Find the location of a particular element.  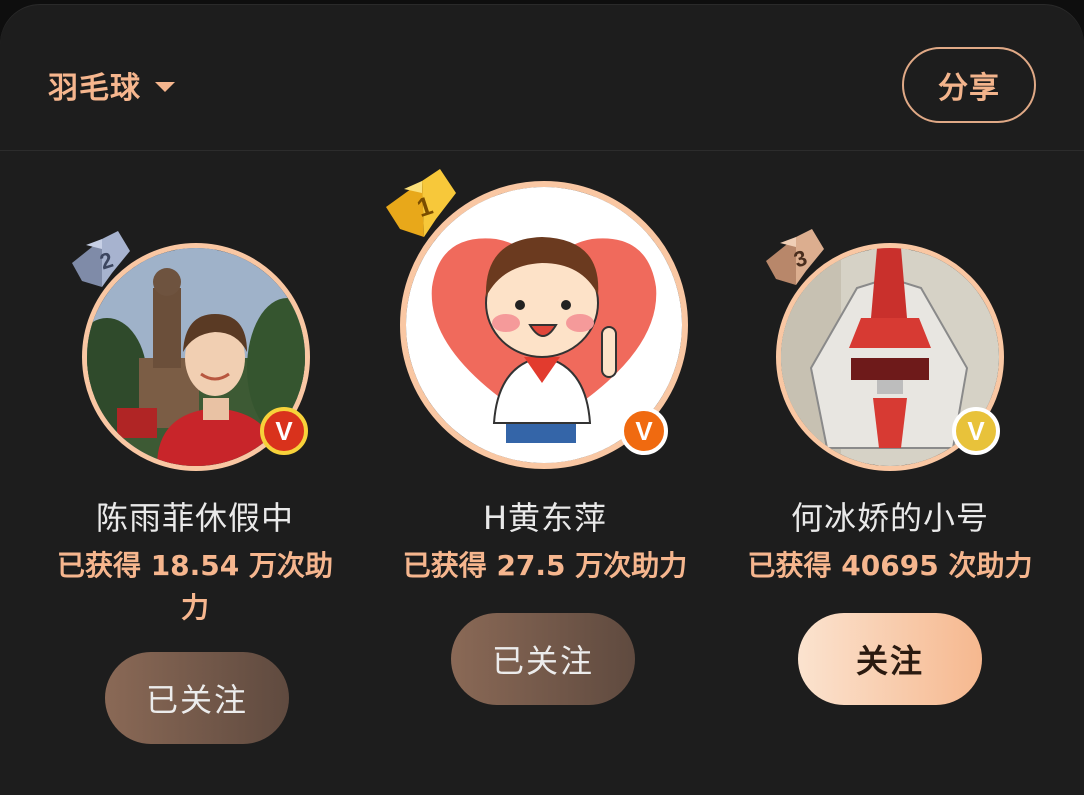

follow-button: 关注 is located at coordinates (890, 659).